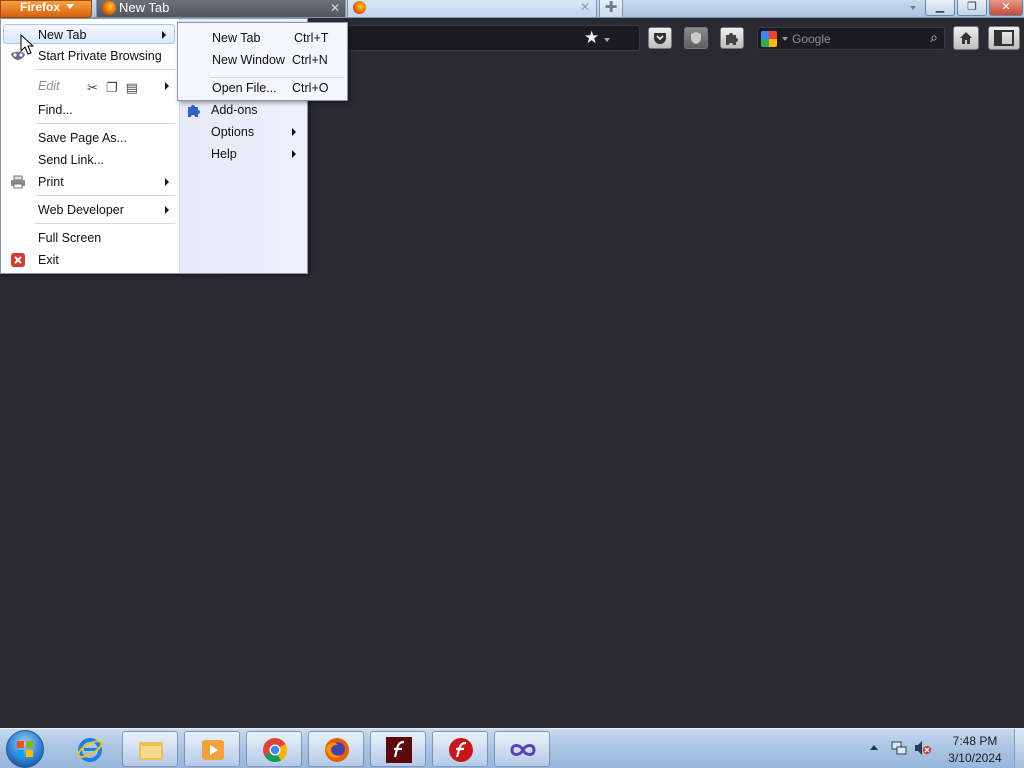 This screenshot has width=1024, height=768. What do you see at coordinates (100, 56) in the screenshot?
I see `menu-item-label: Start Private Browsing` at bounding box center [100, 56].